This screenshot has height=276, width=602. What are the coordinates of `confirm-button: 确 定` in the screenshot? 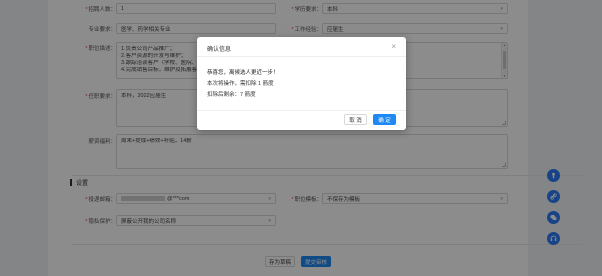 It's located at (384, 119).